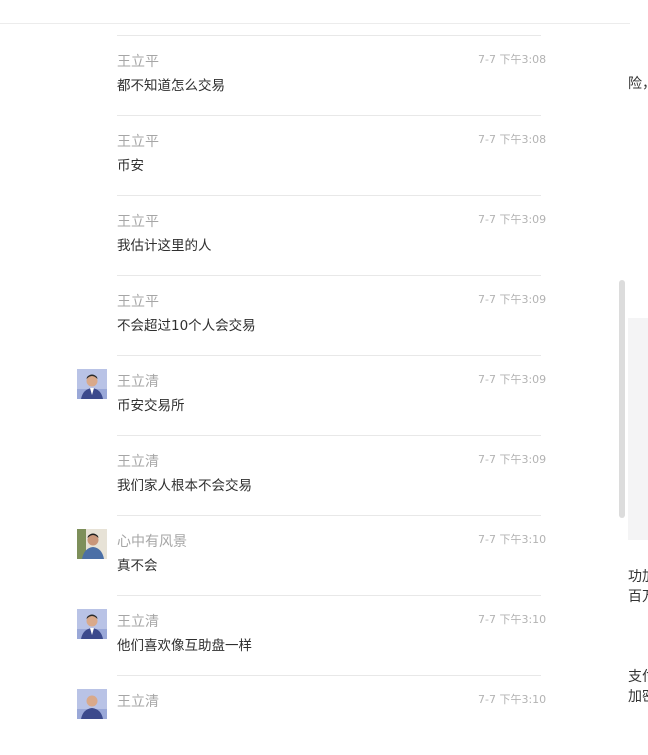  I want to click on side-text-fragment: 险，, so click(638, 84).